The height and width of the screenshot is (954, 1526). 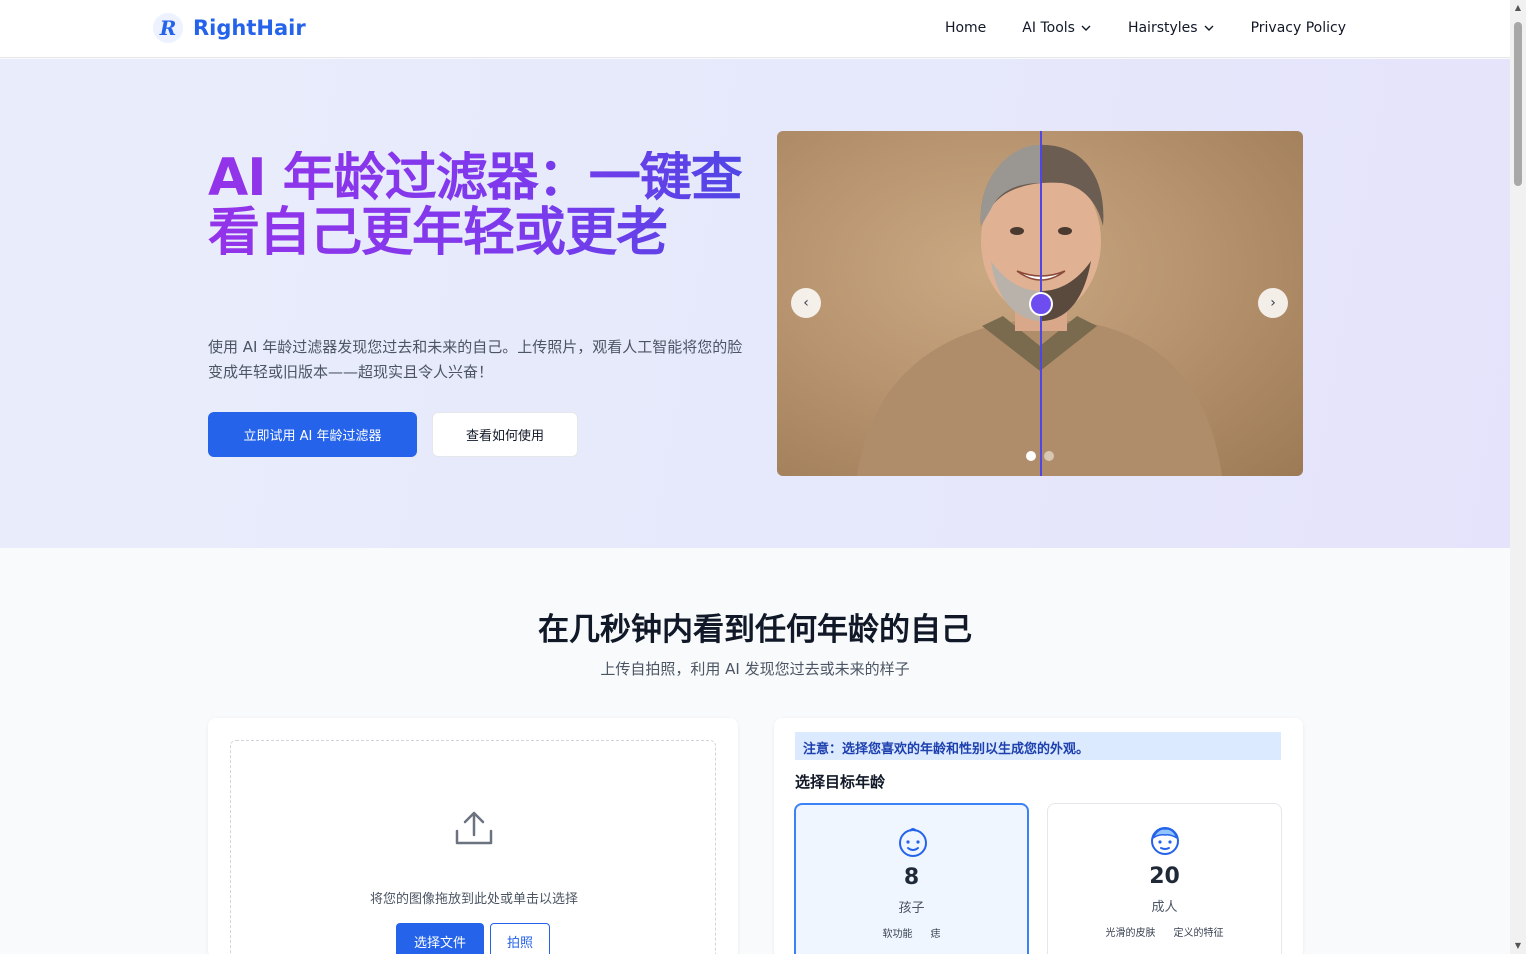 What do you see at coordinates (1518, 477) in the screenshot?
I see `page-scrollbar: ▲ ▼` at bounding box center [1518, 477].